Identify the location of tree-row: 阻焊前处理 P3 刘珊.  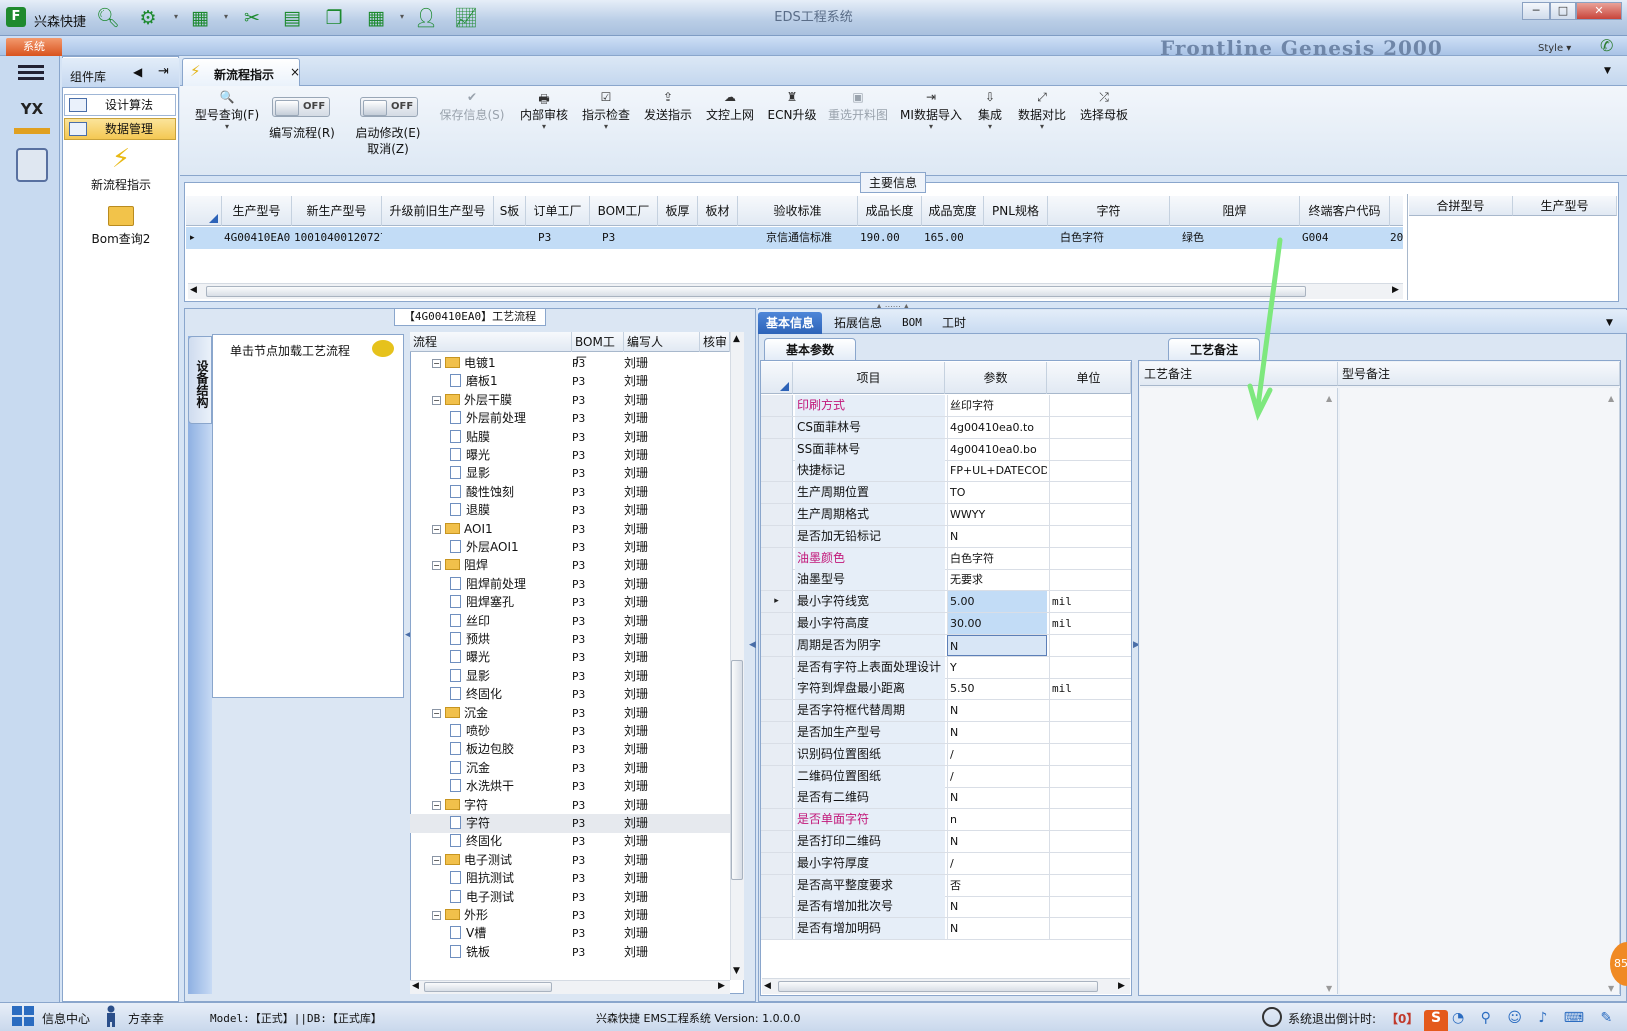
(570, 584).